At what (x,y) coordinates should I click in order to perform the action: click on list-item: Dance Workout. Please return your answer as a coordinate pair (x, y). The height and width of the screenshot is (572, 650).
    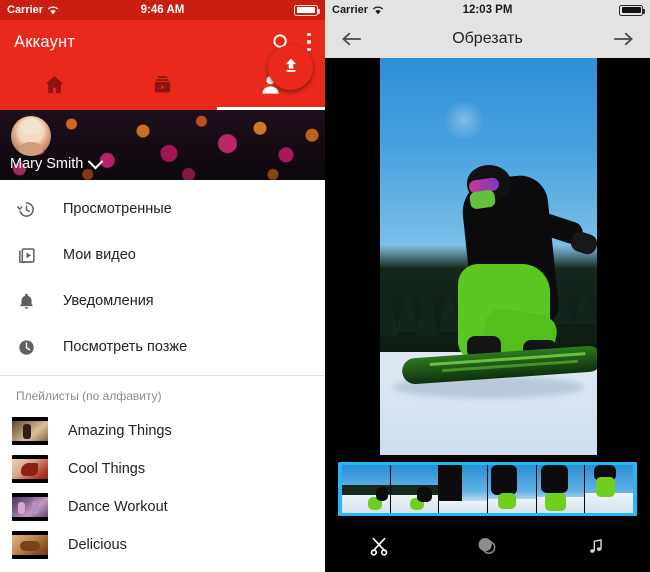
    Looking at the image, I should click on (162, 507).